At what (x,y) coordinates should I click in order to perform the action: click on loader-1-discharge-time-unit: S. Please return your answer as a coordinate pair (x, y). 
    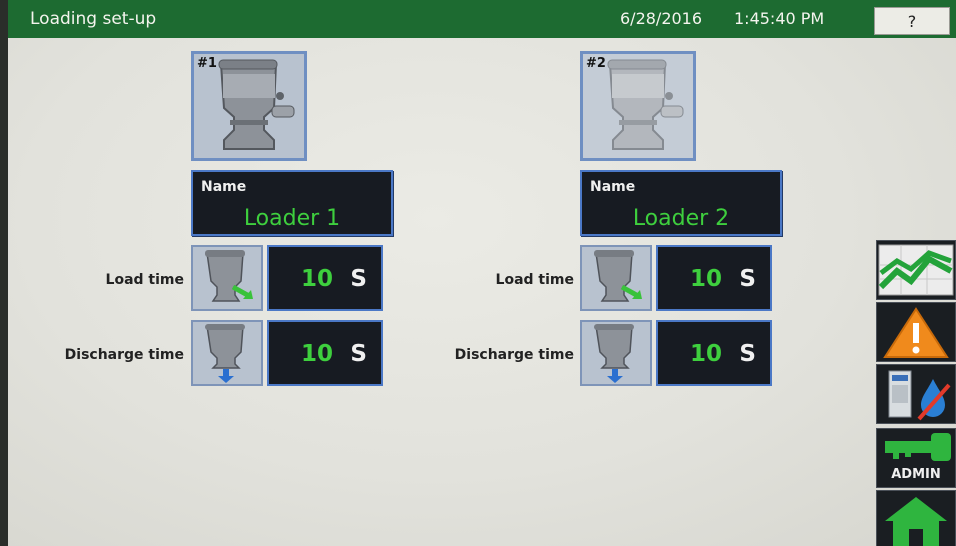
    Looking at the image, I should click on (358, 354).